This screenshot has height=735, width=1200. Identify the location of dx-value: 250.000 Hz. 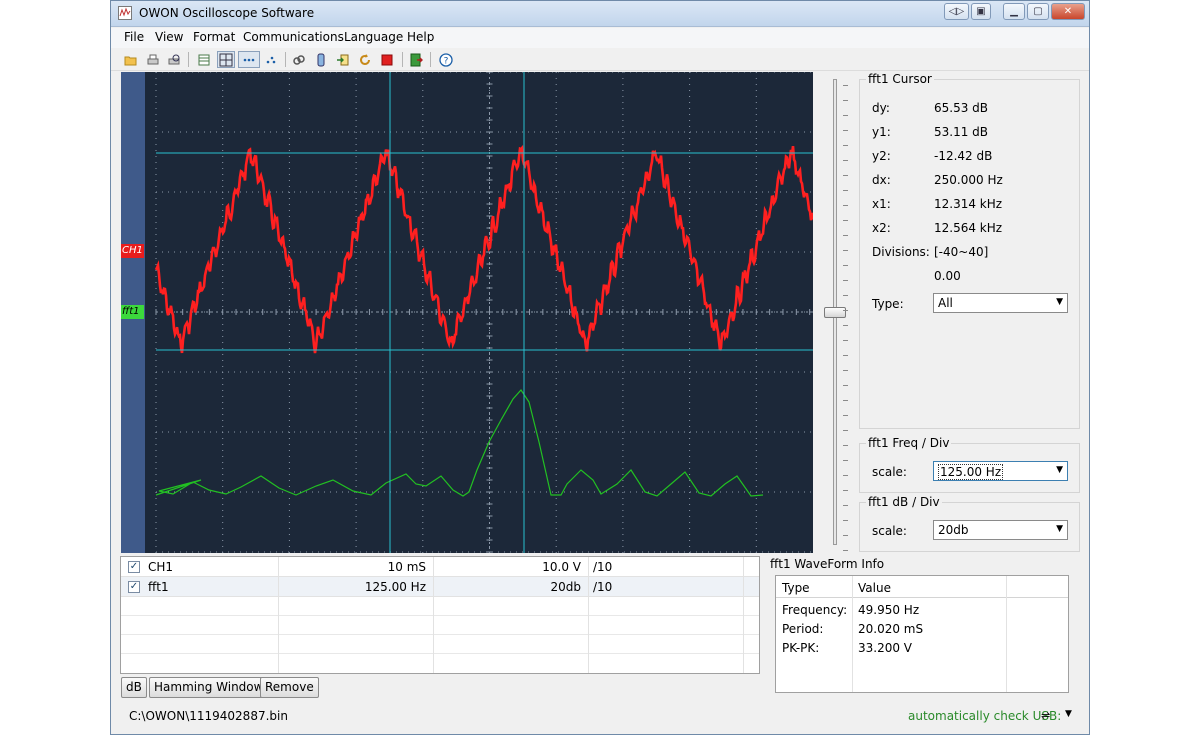
(968, 180).